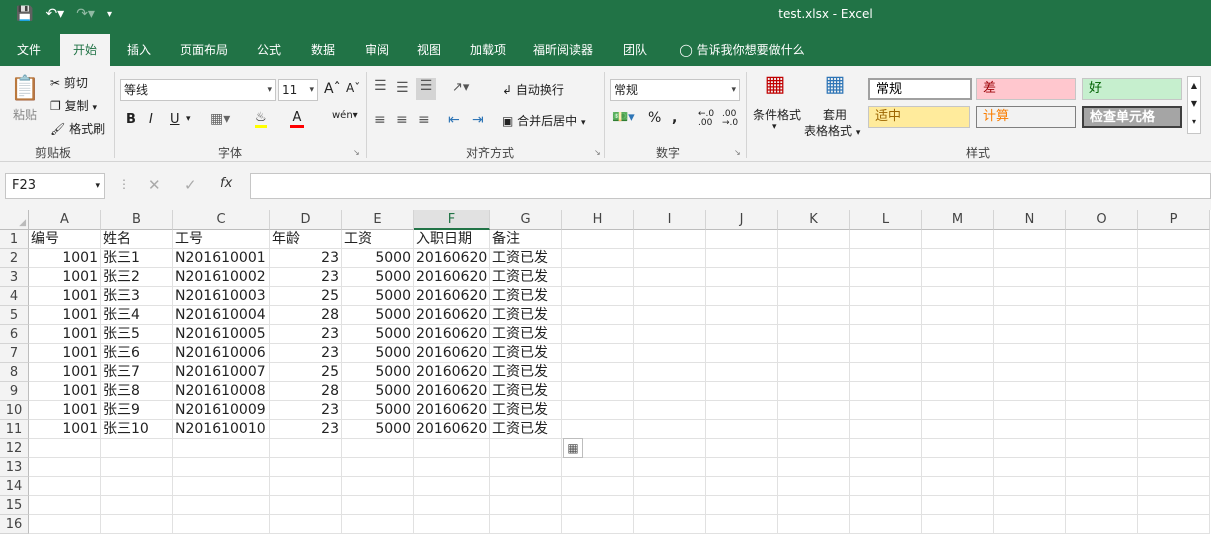 The image size is (1211, 534). I want to click on style-calculation: 计算, so click(1026, 117).